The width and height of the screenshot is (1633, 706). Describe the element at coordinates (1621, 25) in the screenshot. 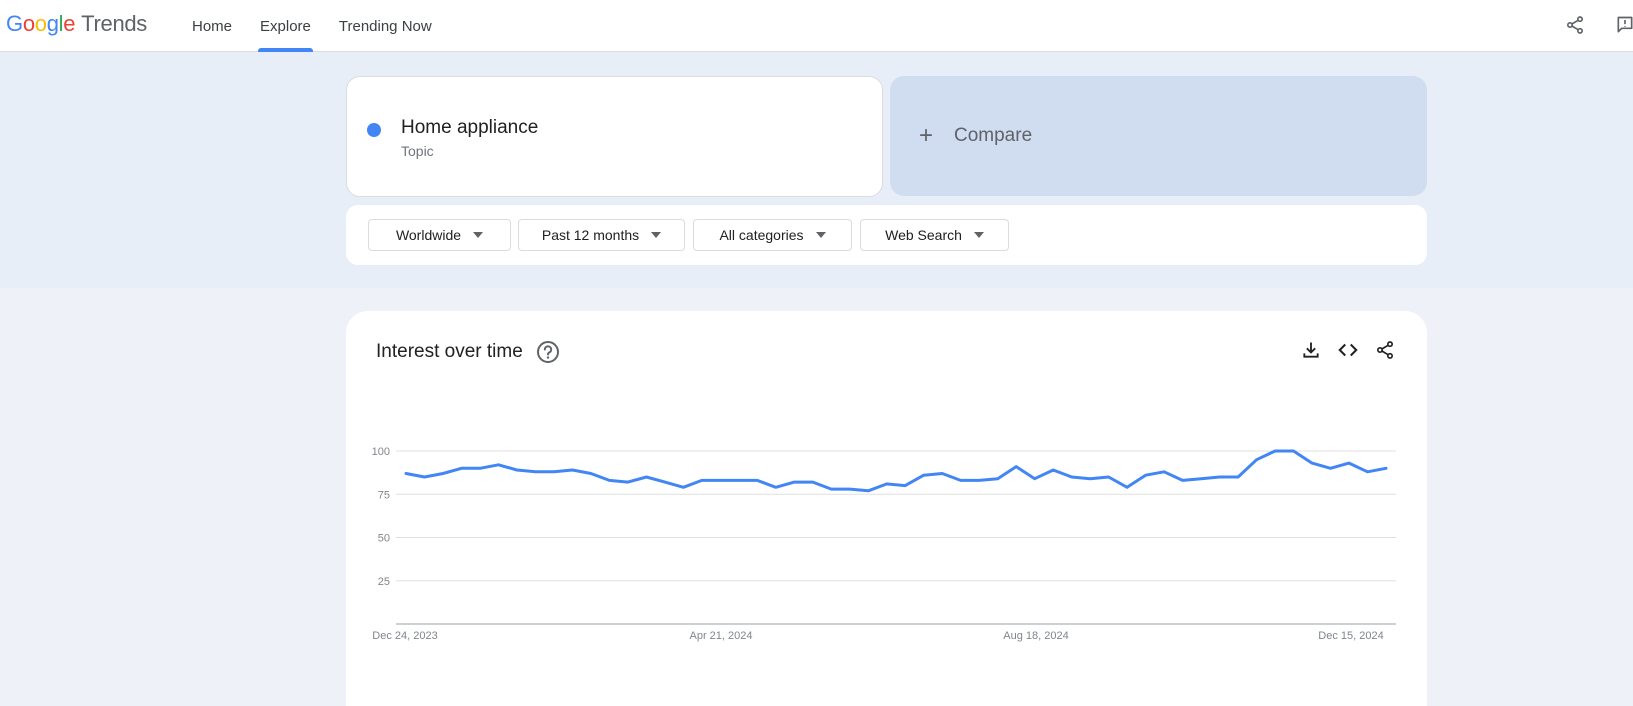

I see `feedback-icon` at that location.